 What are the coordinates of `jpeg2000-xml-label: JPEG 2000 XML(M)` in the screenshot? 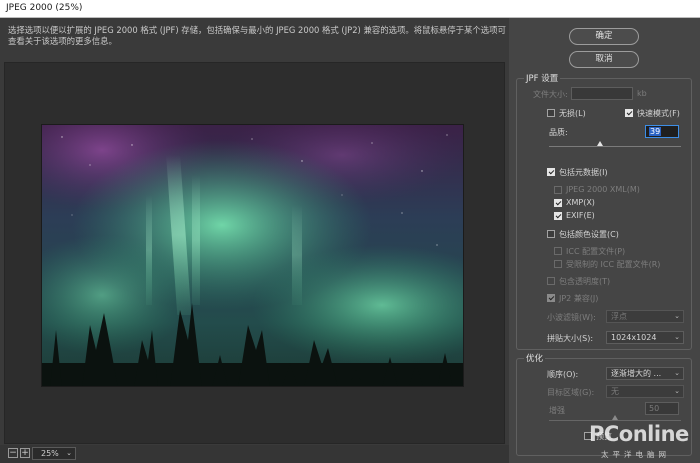 It's located at (603, 189).